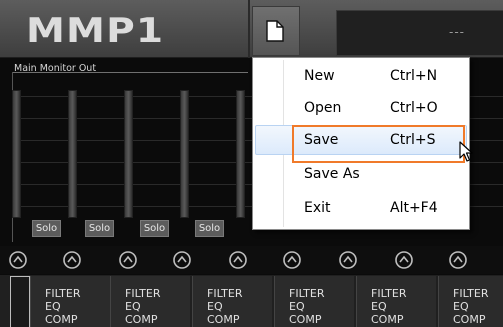  What do you see at coordinates (319, 76) in the screenshot?
I see `menu-item-label: New` at bounding box center [319, 76].